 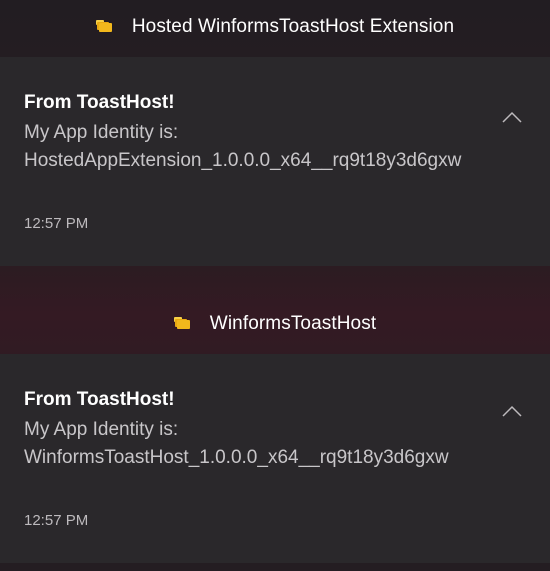 What do you see at coordinates (293, 26) in the screenshot?
I see `group-app-name: Hosted WinformsToastHost Extension` at bounding box center [293, 26].